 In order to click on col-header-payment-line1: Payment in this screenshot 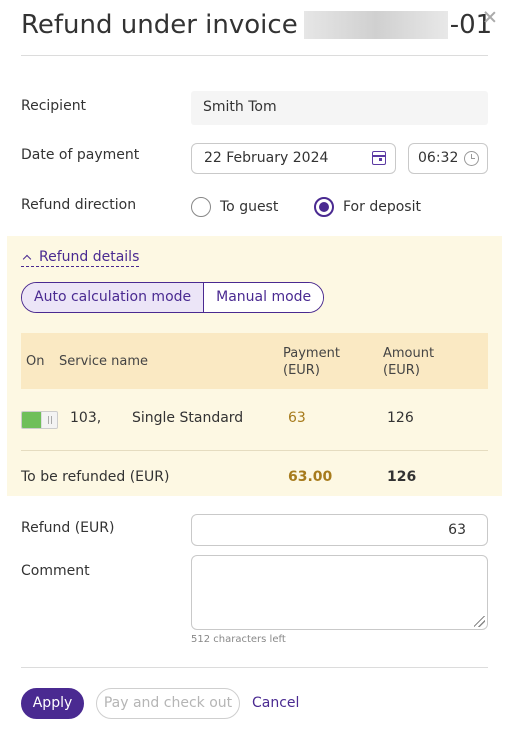, I will do `click(311, 353)`.